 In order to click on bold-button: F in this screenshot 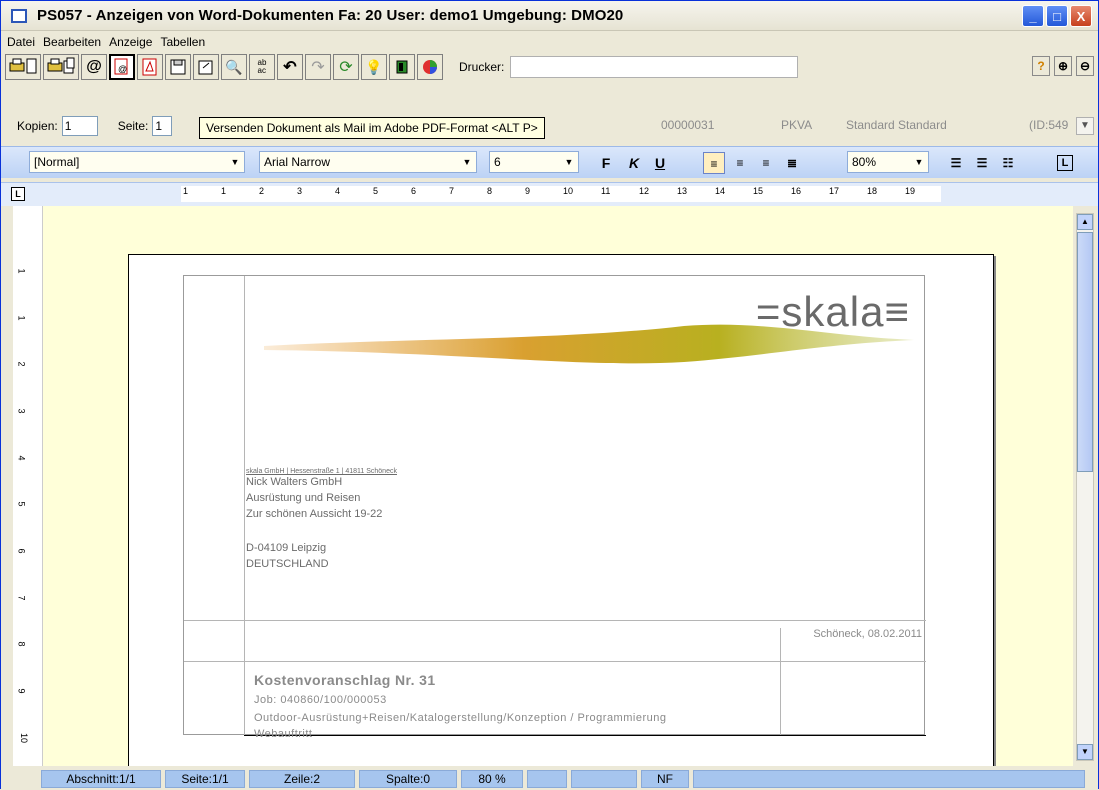, I will do `click(606, 163)`.